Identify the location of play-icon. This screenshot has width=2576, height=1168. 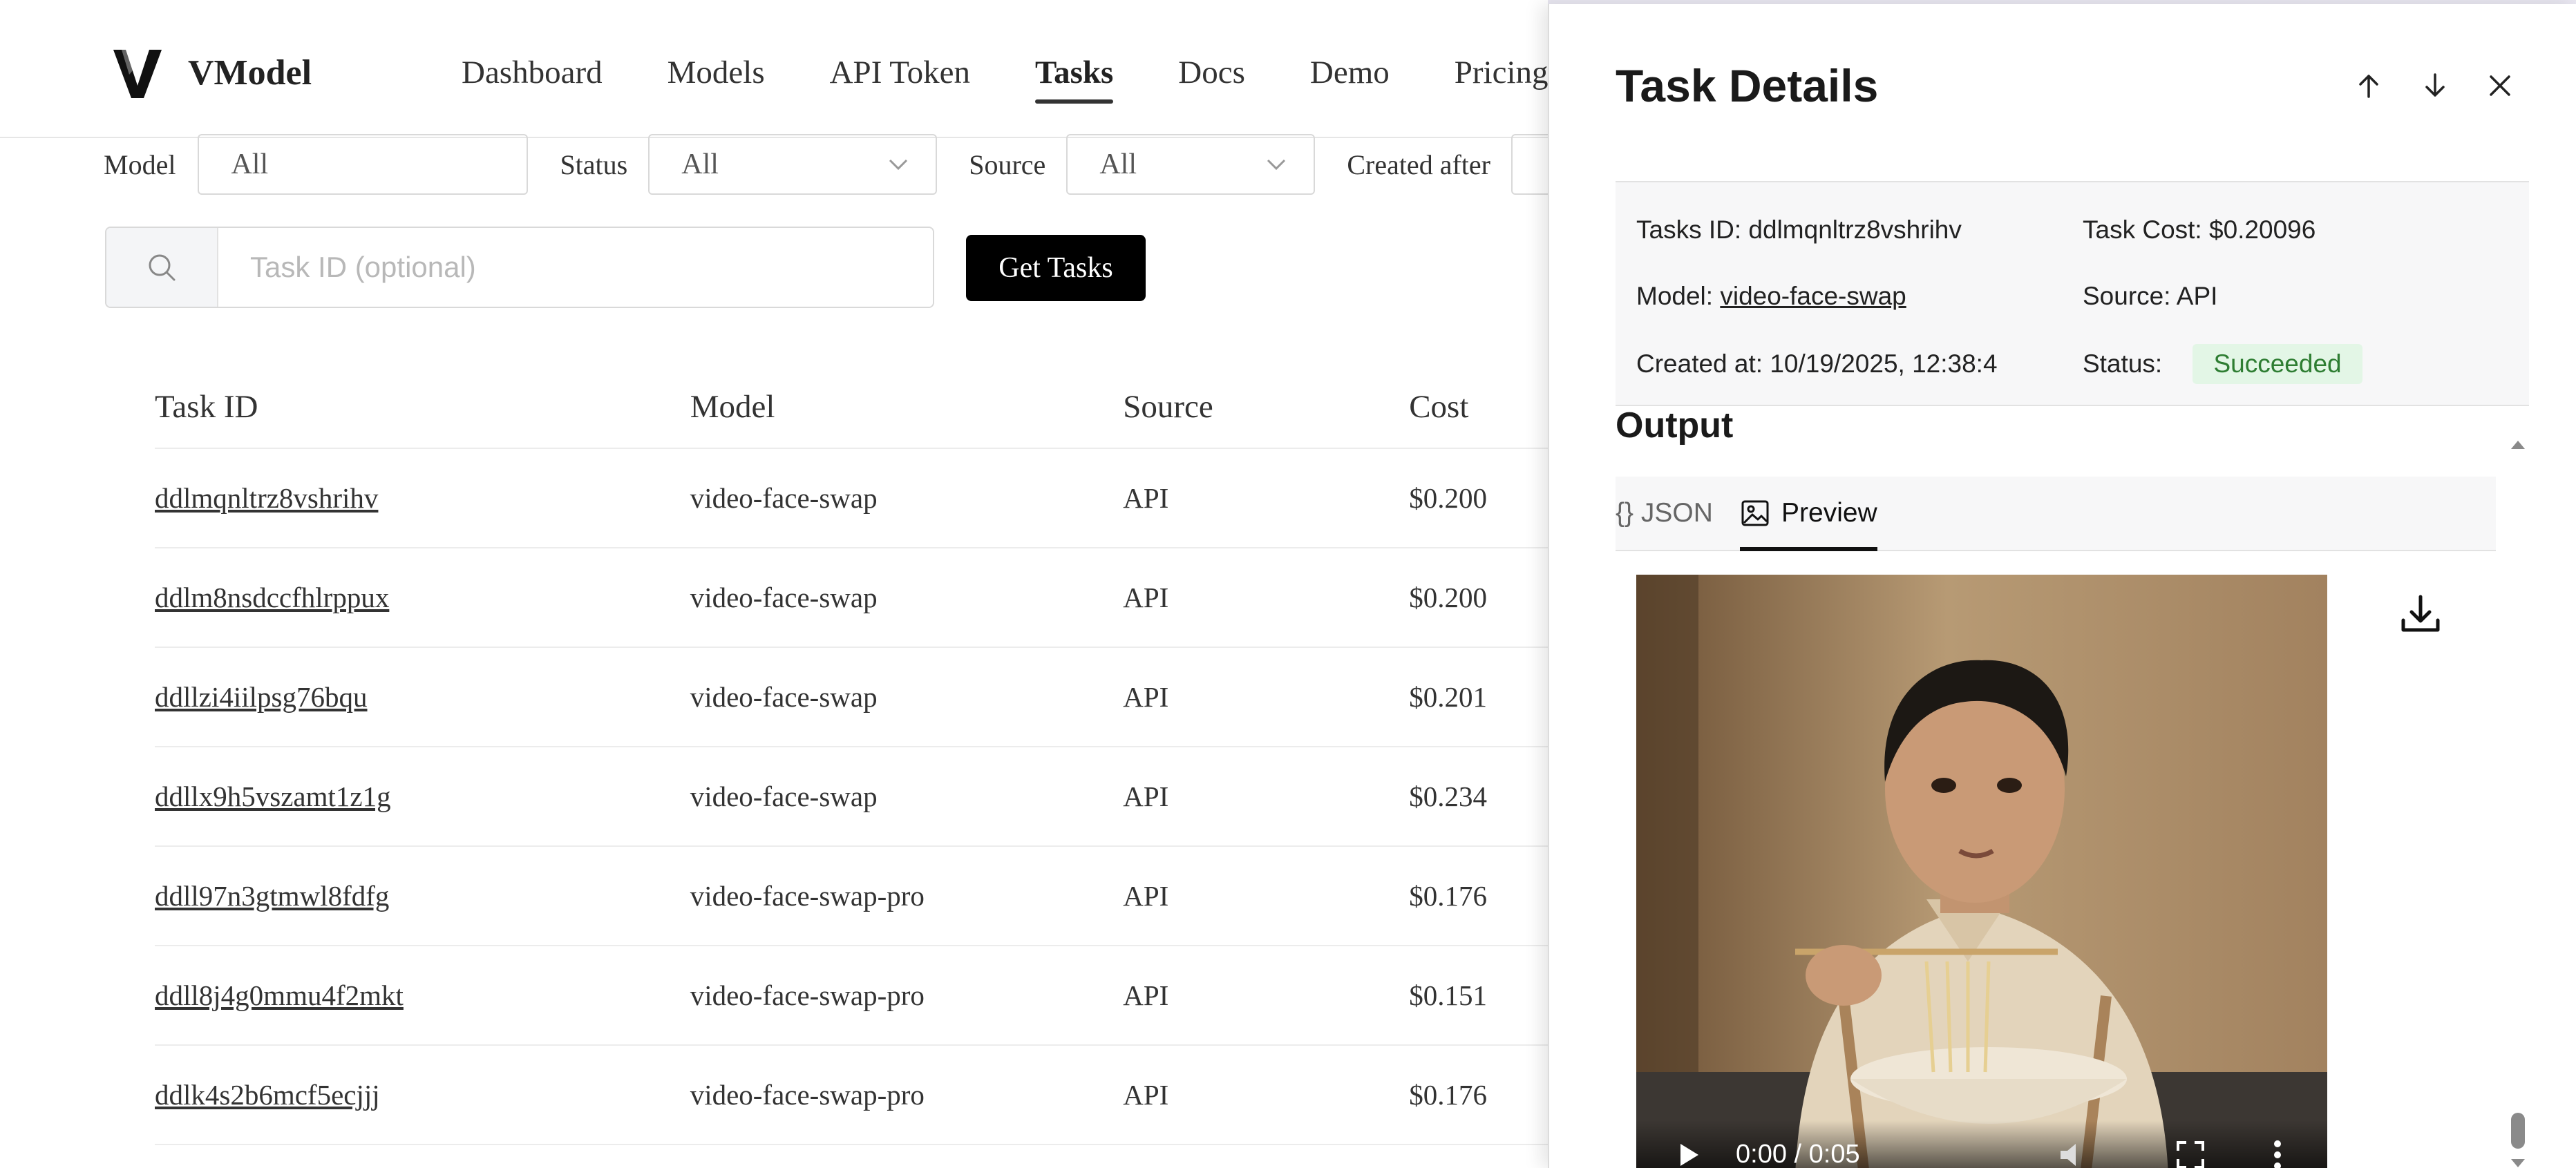
(1689, 1154).